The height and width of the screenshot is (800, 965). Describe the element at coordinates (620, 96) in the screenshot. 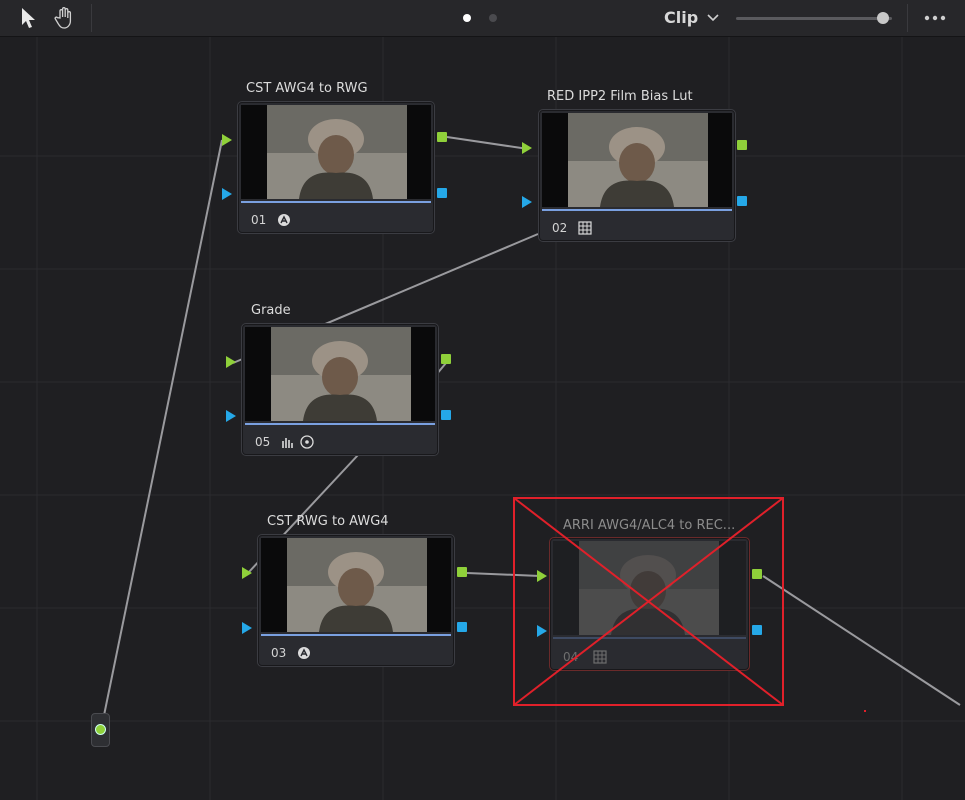

I see `node-02-label: RED IPP2 Film Bias Lut` at that location.